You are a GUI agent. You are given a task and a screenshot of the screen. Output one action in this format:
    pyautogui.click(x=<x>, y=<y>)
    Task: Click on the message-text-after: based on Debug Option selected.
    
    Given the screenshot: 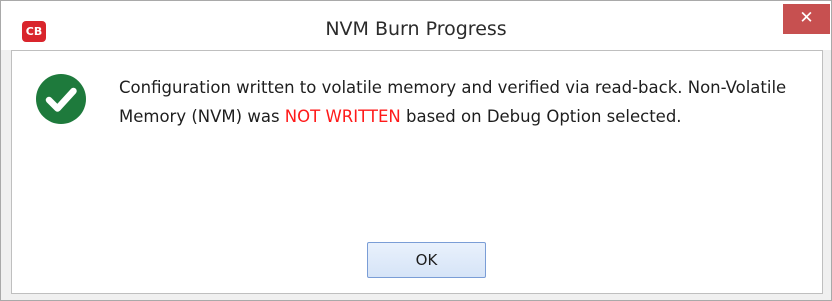 What is the action you would take?
    pyautogui.click(x=541, y=116)
    